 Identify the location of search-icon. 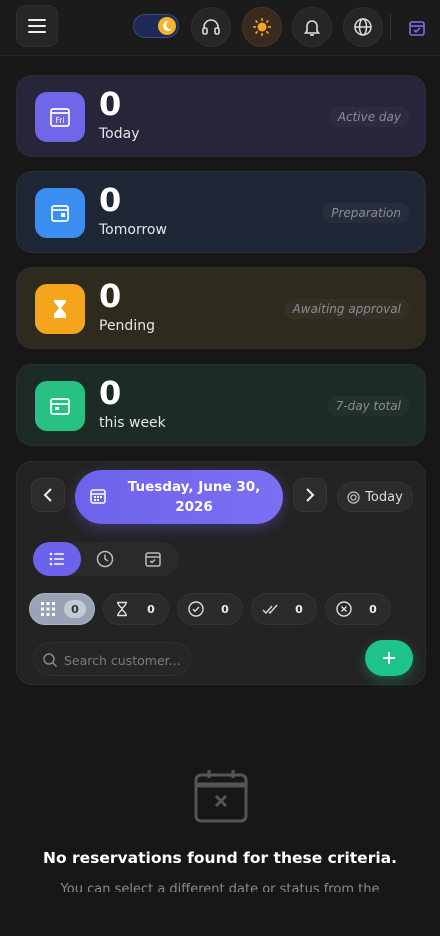
(50, 660).